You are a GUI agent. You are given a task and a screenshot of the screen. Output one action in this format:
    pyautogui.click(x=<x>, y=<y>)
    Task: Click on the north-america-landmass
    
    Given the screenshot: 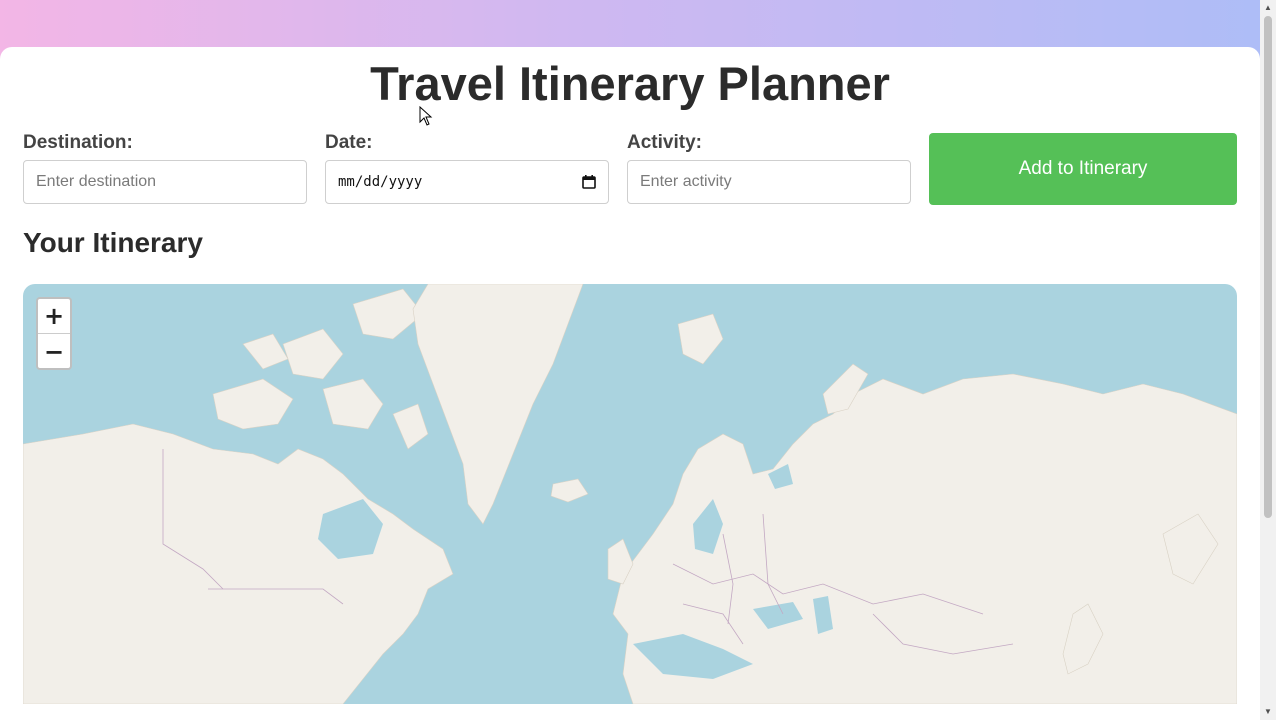 What is the action you would take?
    pyautogui.click(x=238, y=563)
    